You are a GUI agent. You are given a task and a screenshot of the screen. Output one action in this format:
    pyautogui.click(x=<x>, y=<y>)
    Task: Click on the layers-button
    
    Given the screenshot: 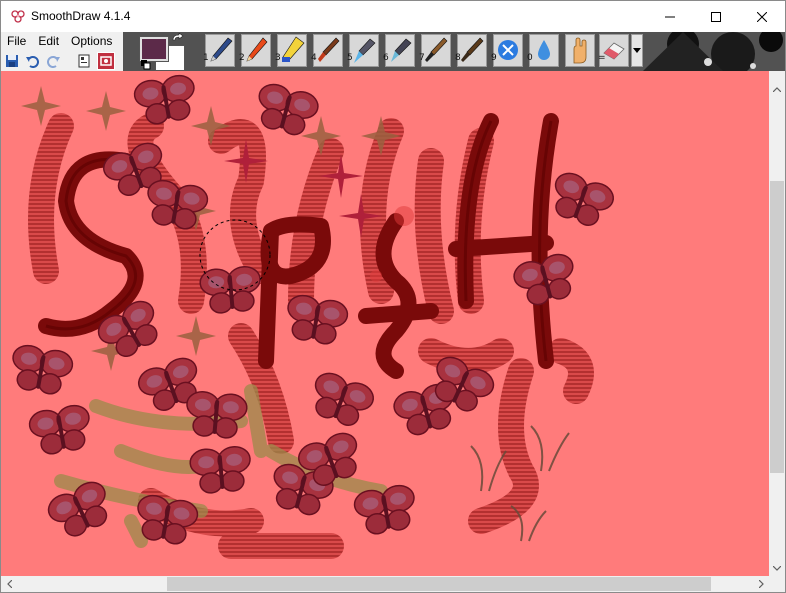 What is the action you would take?
    pyautogui.click(x=84, y=61)
    